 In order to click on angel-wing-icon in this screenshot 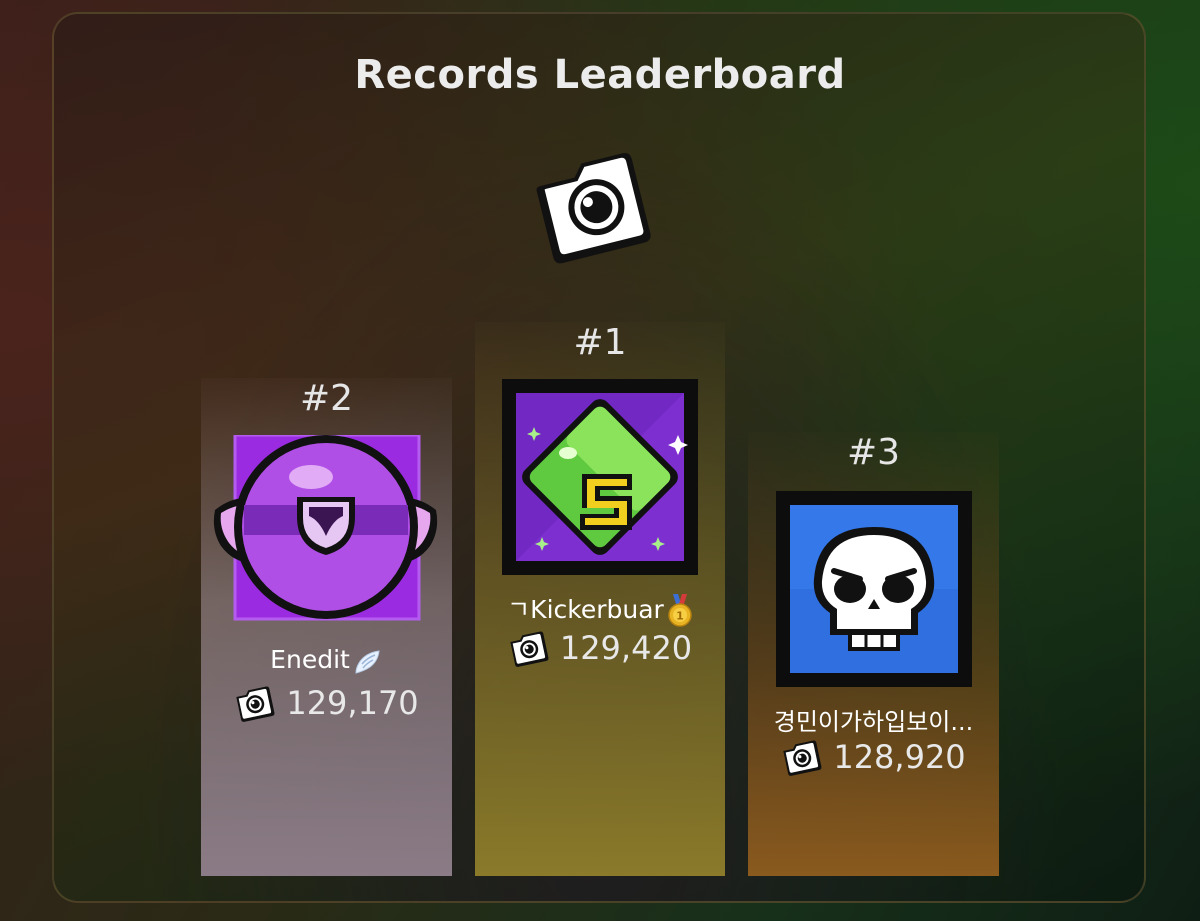, I will do `click(367, 662)`.